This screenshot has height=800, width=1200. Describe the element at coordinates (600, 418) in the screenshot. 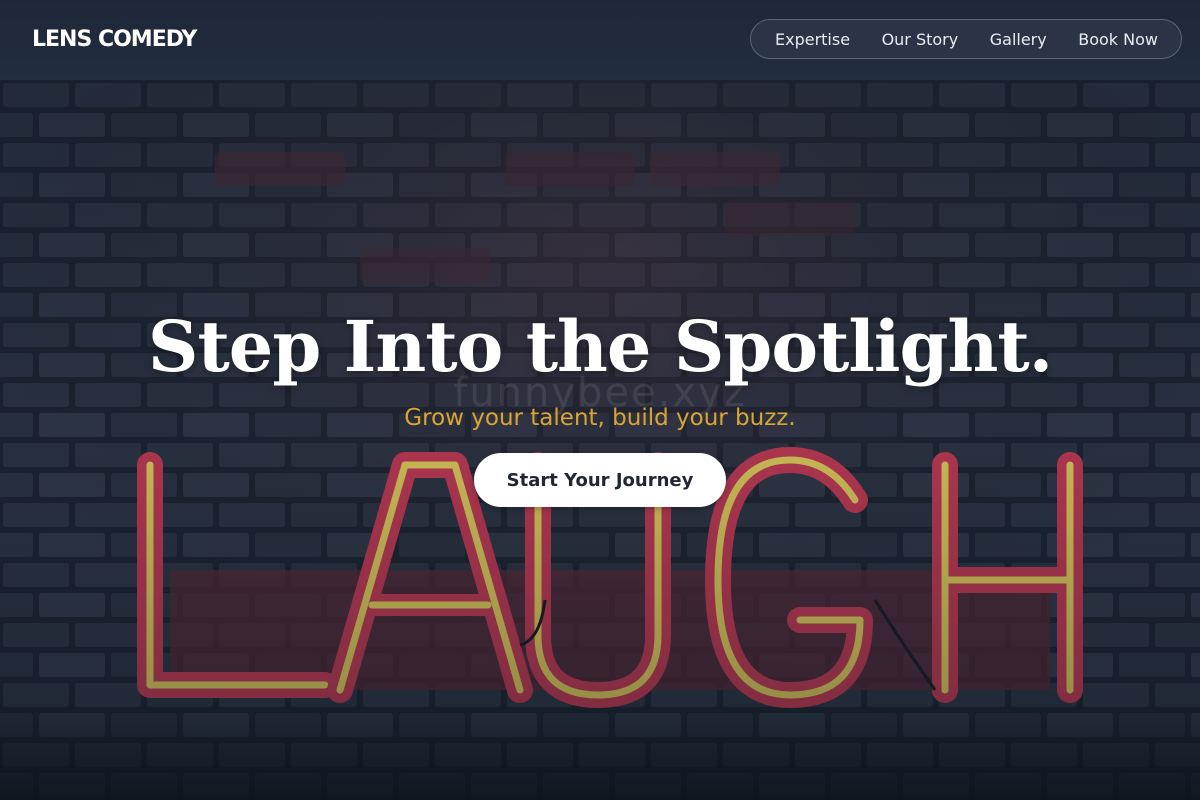

I see `hero-subtitle: Grow your talent, build your buzz.` at that location.